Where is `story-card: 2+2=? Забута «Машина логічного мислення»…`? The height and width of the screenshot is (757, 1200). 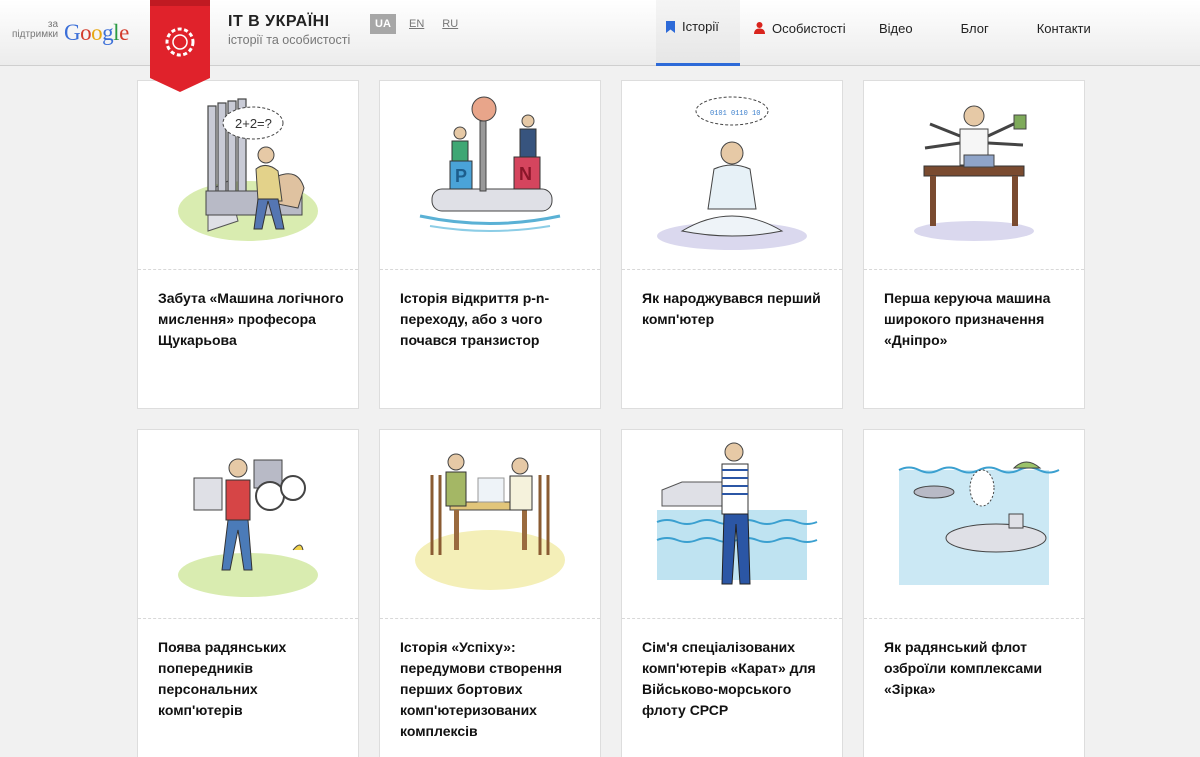 story-card: 2+2=? Забута «Машина логічного мислення»… is located at coordinates (248, 244).